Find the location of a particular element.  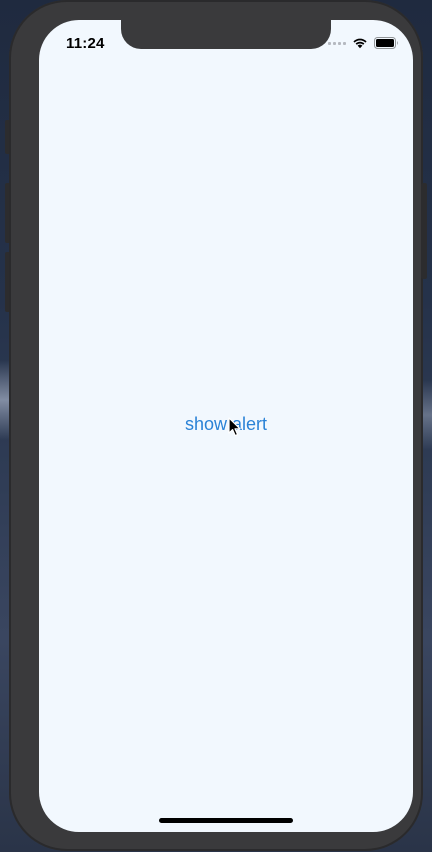

mouse-cursor-icon is located at coordinates (235, 427).